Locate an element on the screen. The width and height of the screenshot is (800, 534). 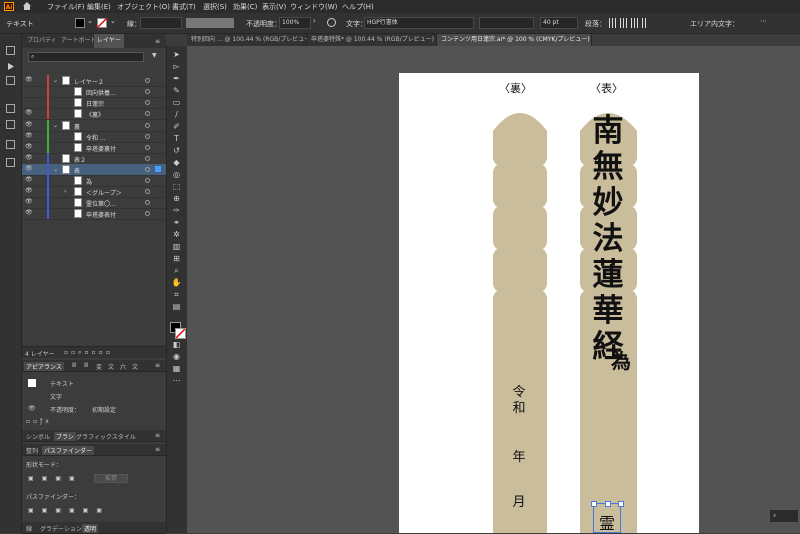
home-icon is located at coordinates (27, 6).